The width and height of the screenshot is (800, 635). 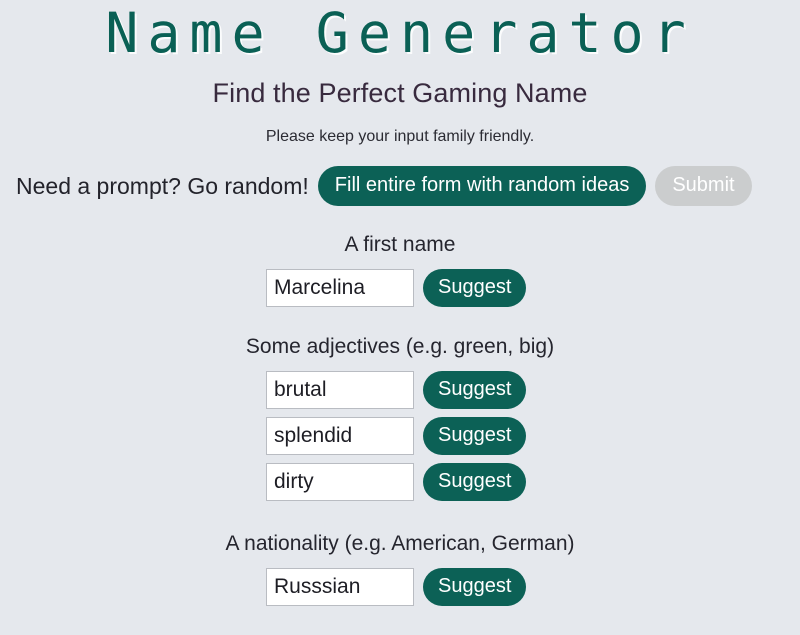 I want to click on suggest-adjective-button-2: Suggest, so click(x=475, y=436).